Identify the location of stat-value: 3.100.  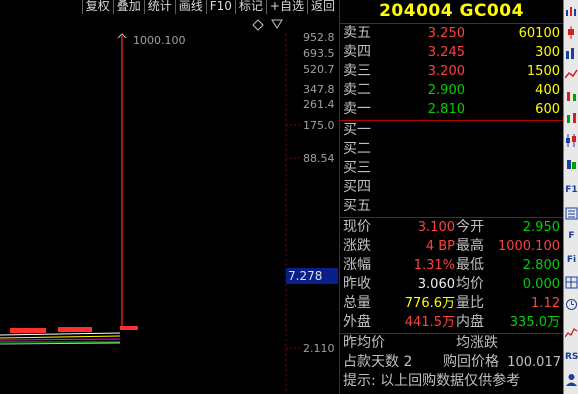
(436, 227).